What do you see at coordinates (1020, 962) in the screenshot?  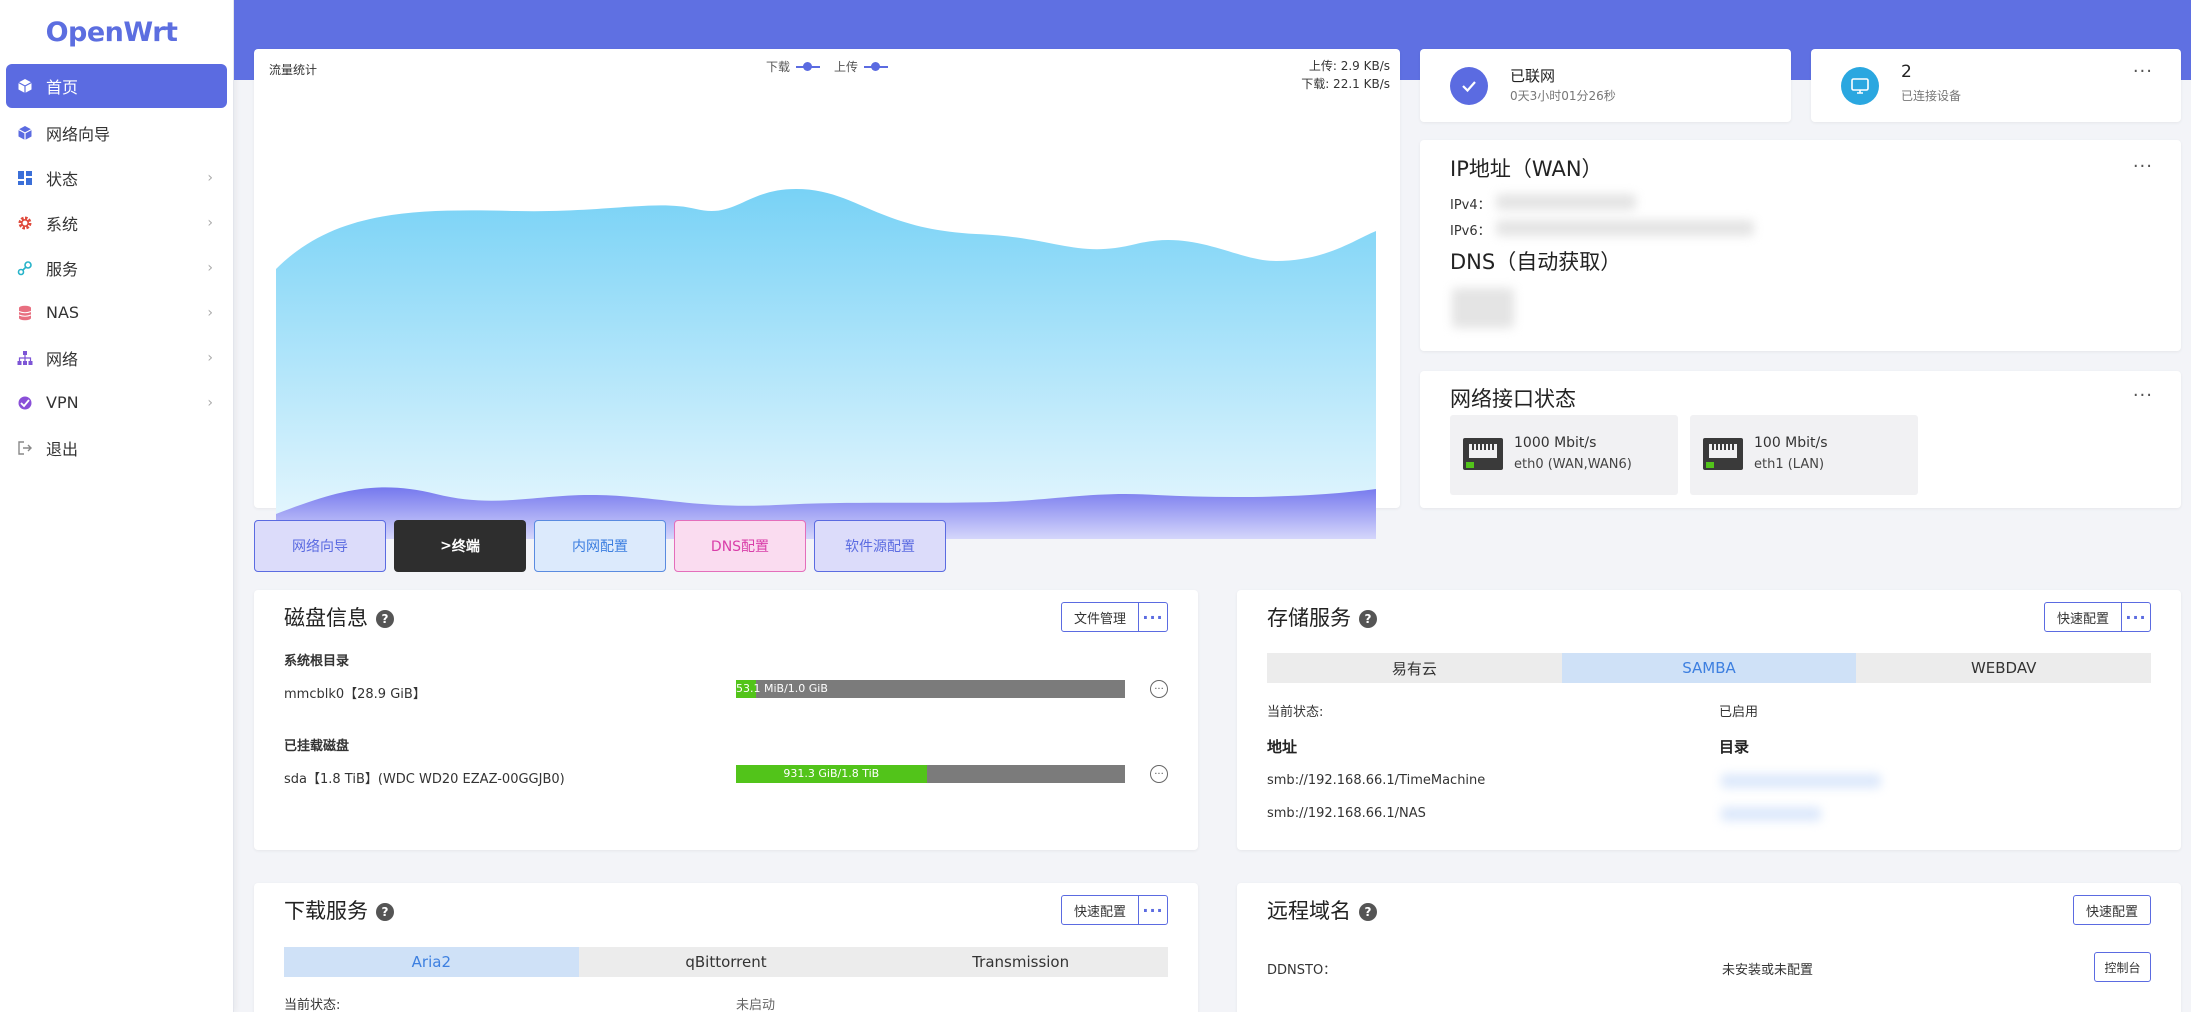 I see `tab-transmission: Transmission` at bounding box center [1020, 962].